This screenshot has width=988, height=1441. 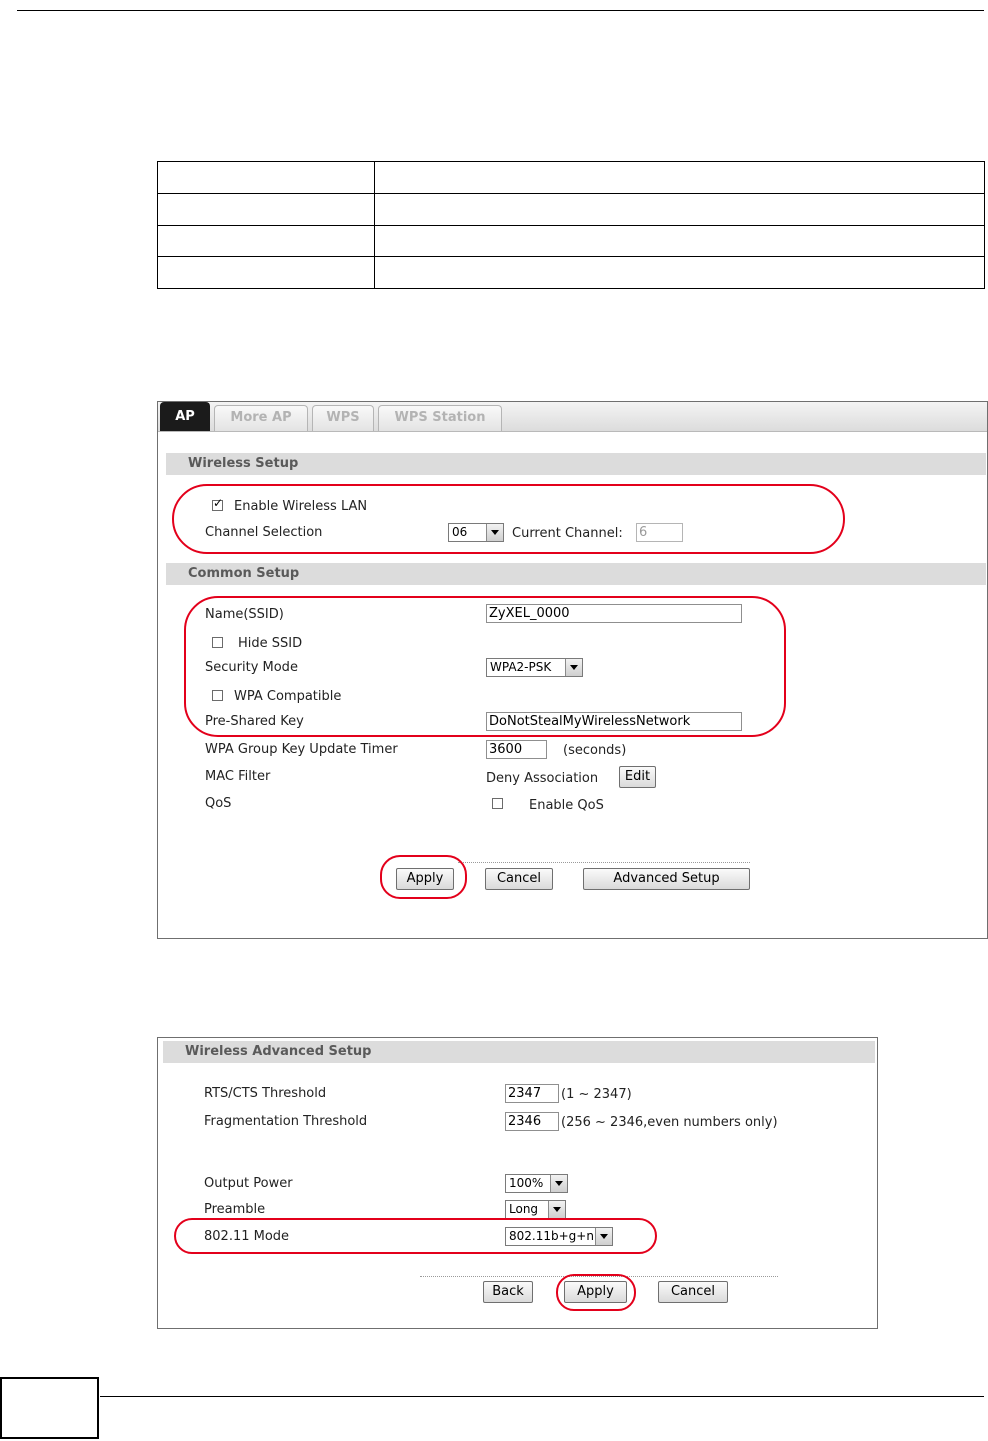 What do you see at coordinates (286, 1121) in the screenshot?
I see `frag-label: Fragmentation Threshold` at bounding box center [286, 1121].